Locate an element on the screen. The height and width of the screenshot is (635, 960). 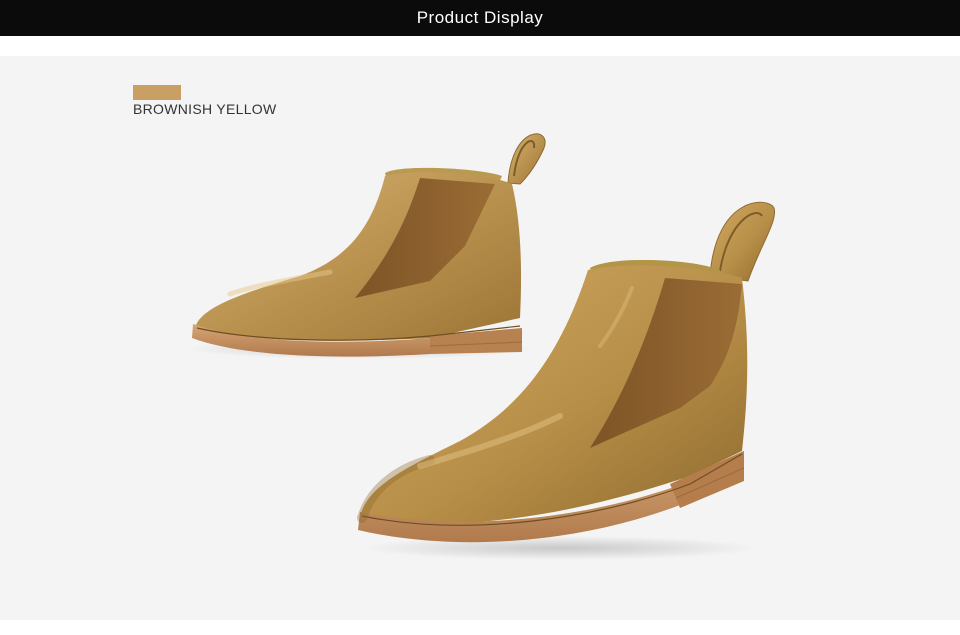
header-bar: Product Display is located at coordinates (480, 18).